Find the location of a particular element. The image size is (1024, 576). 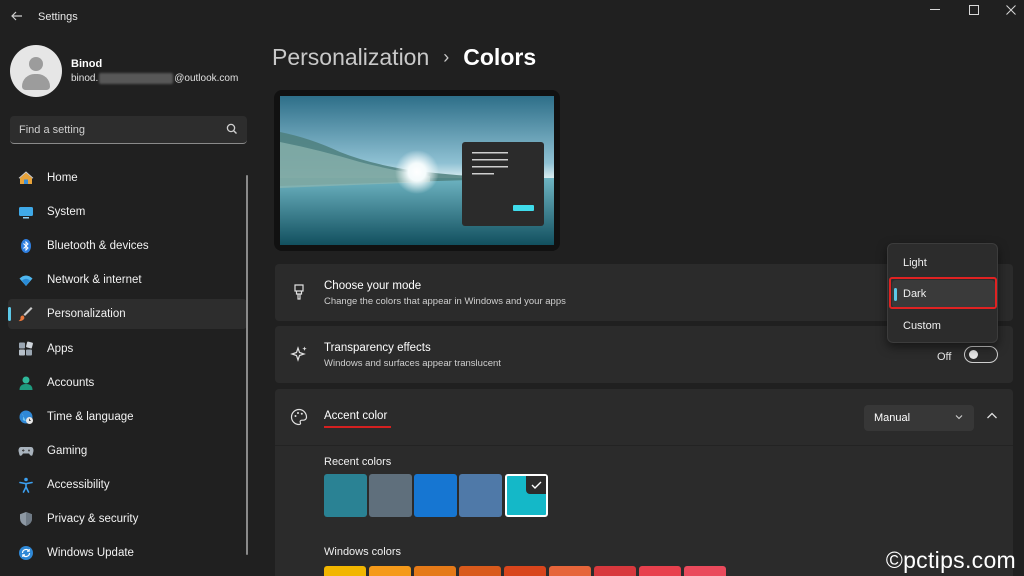

shield-icon is located at coordinates (26, 519).